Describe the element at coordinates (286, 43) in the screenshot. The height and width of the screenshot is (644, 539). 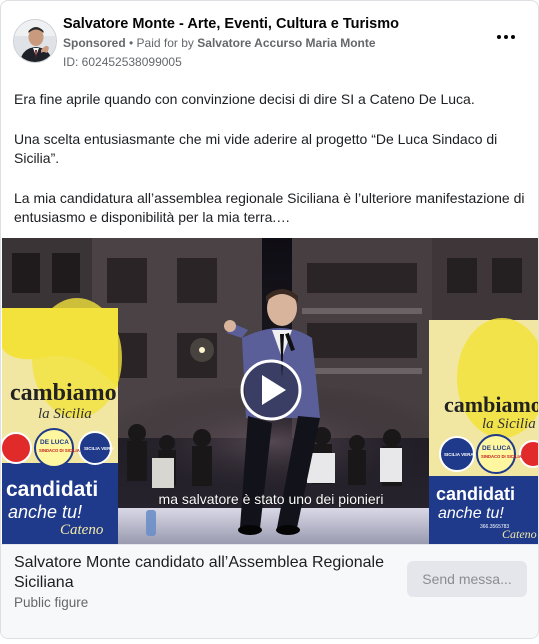
I see `payer-name: Salvatore Accurso Maria Monte` at that location.